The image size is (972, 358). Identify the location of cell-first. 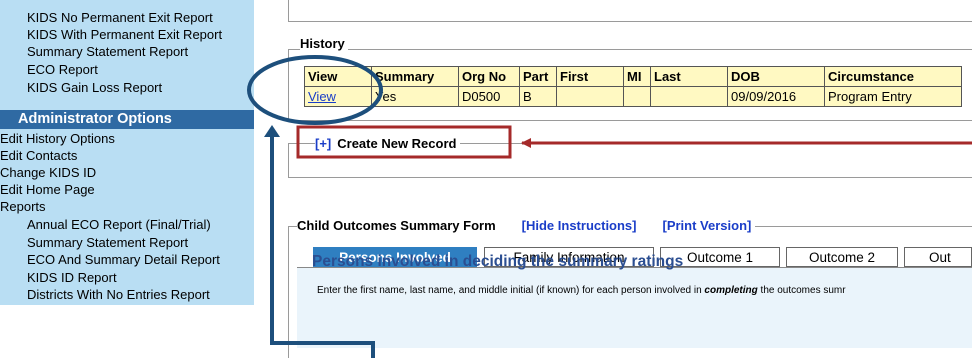
(590, 96).